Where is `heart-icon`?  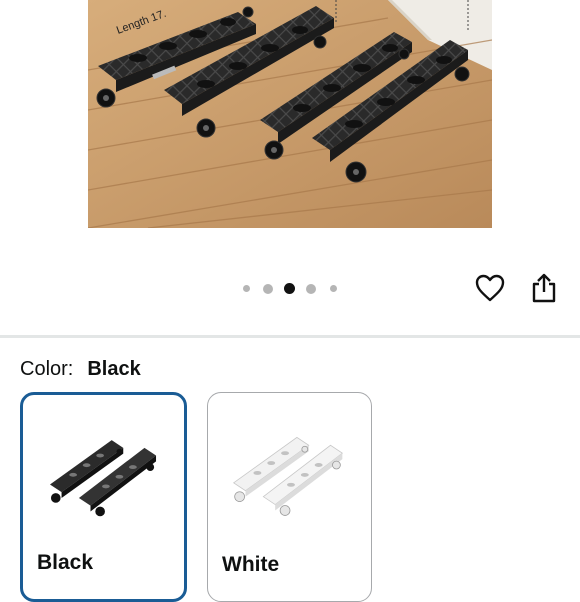 heart-icon is located at coordinates (490, 288).